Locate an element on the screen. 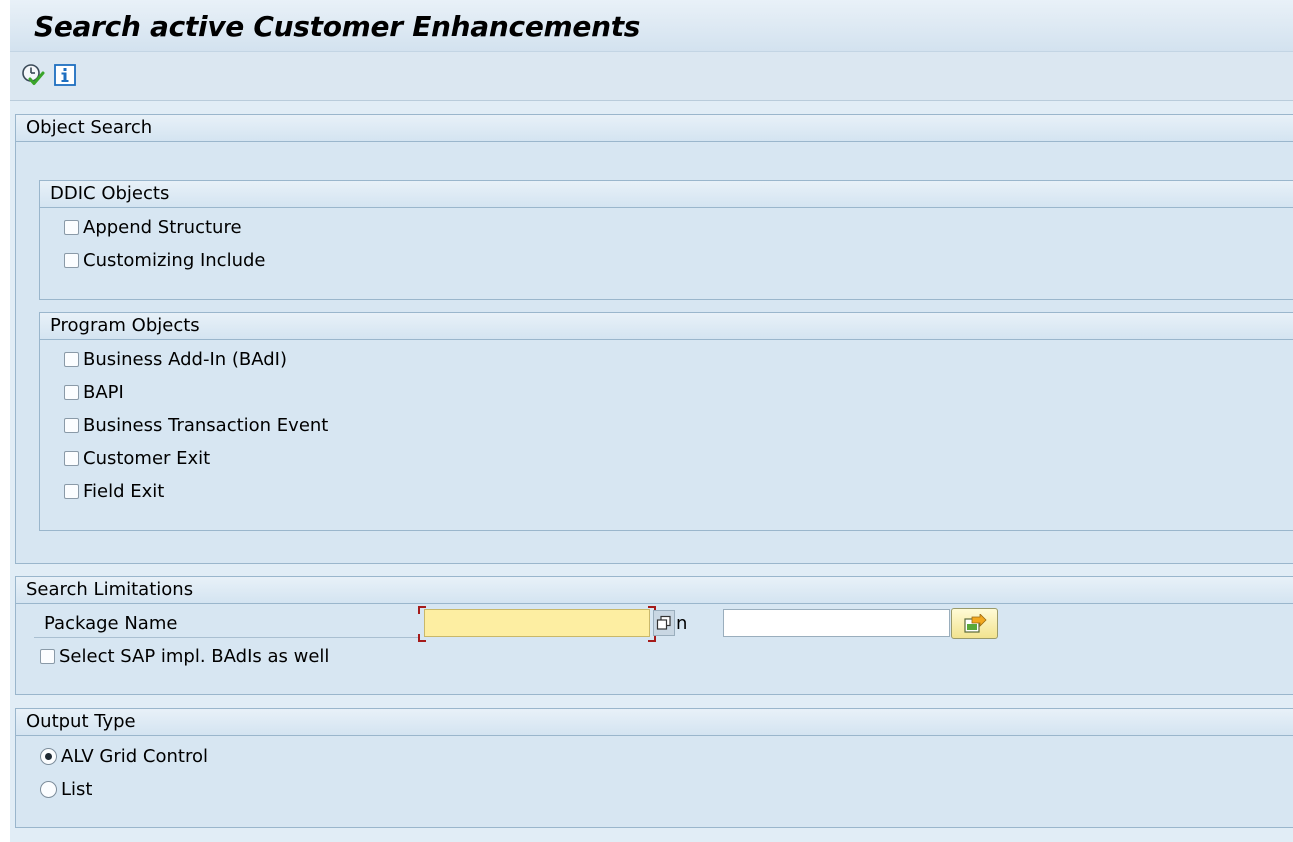 This screenshot has width=1293, height=842. info-icon is located at coordinates (65, 75).